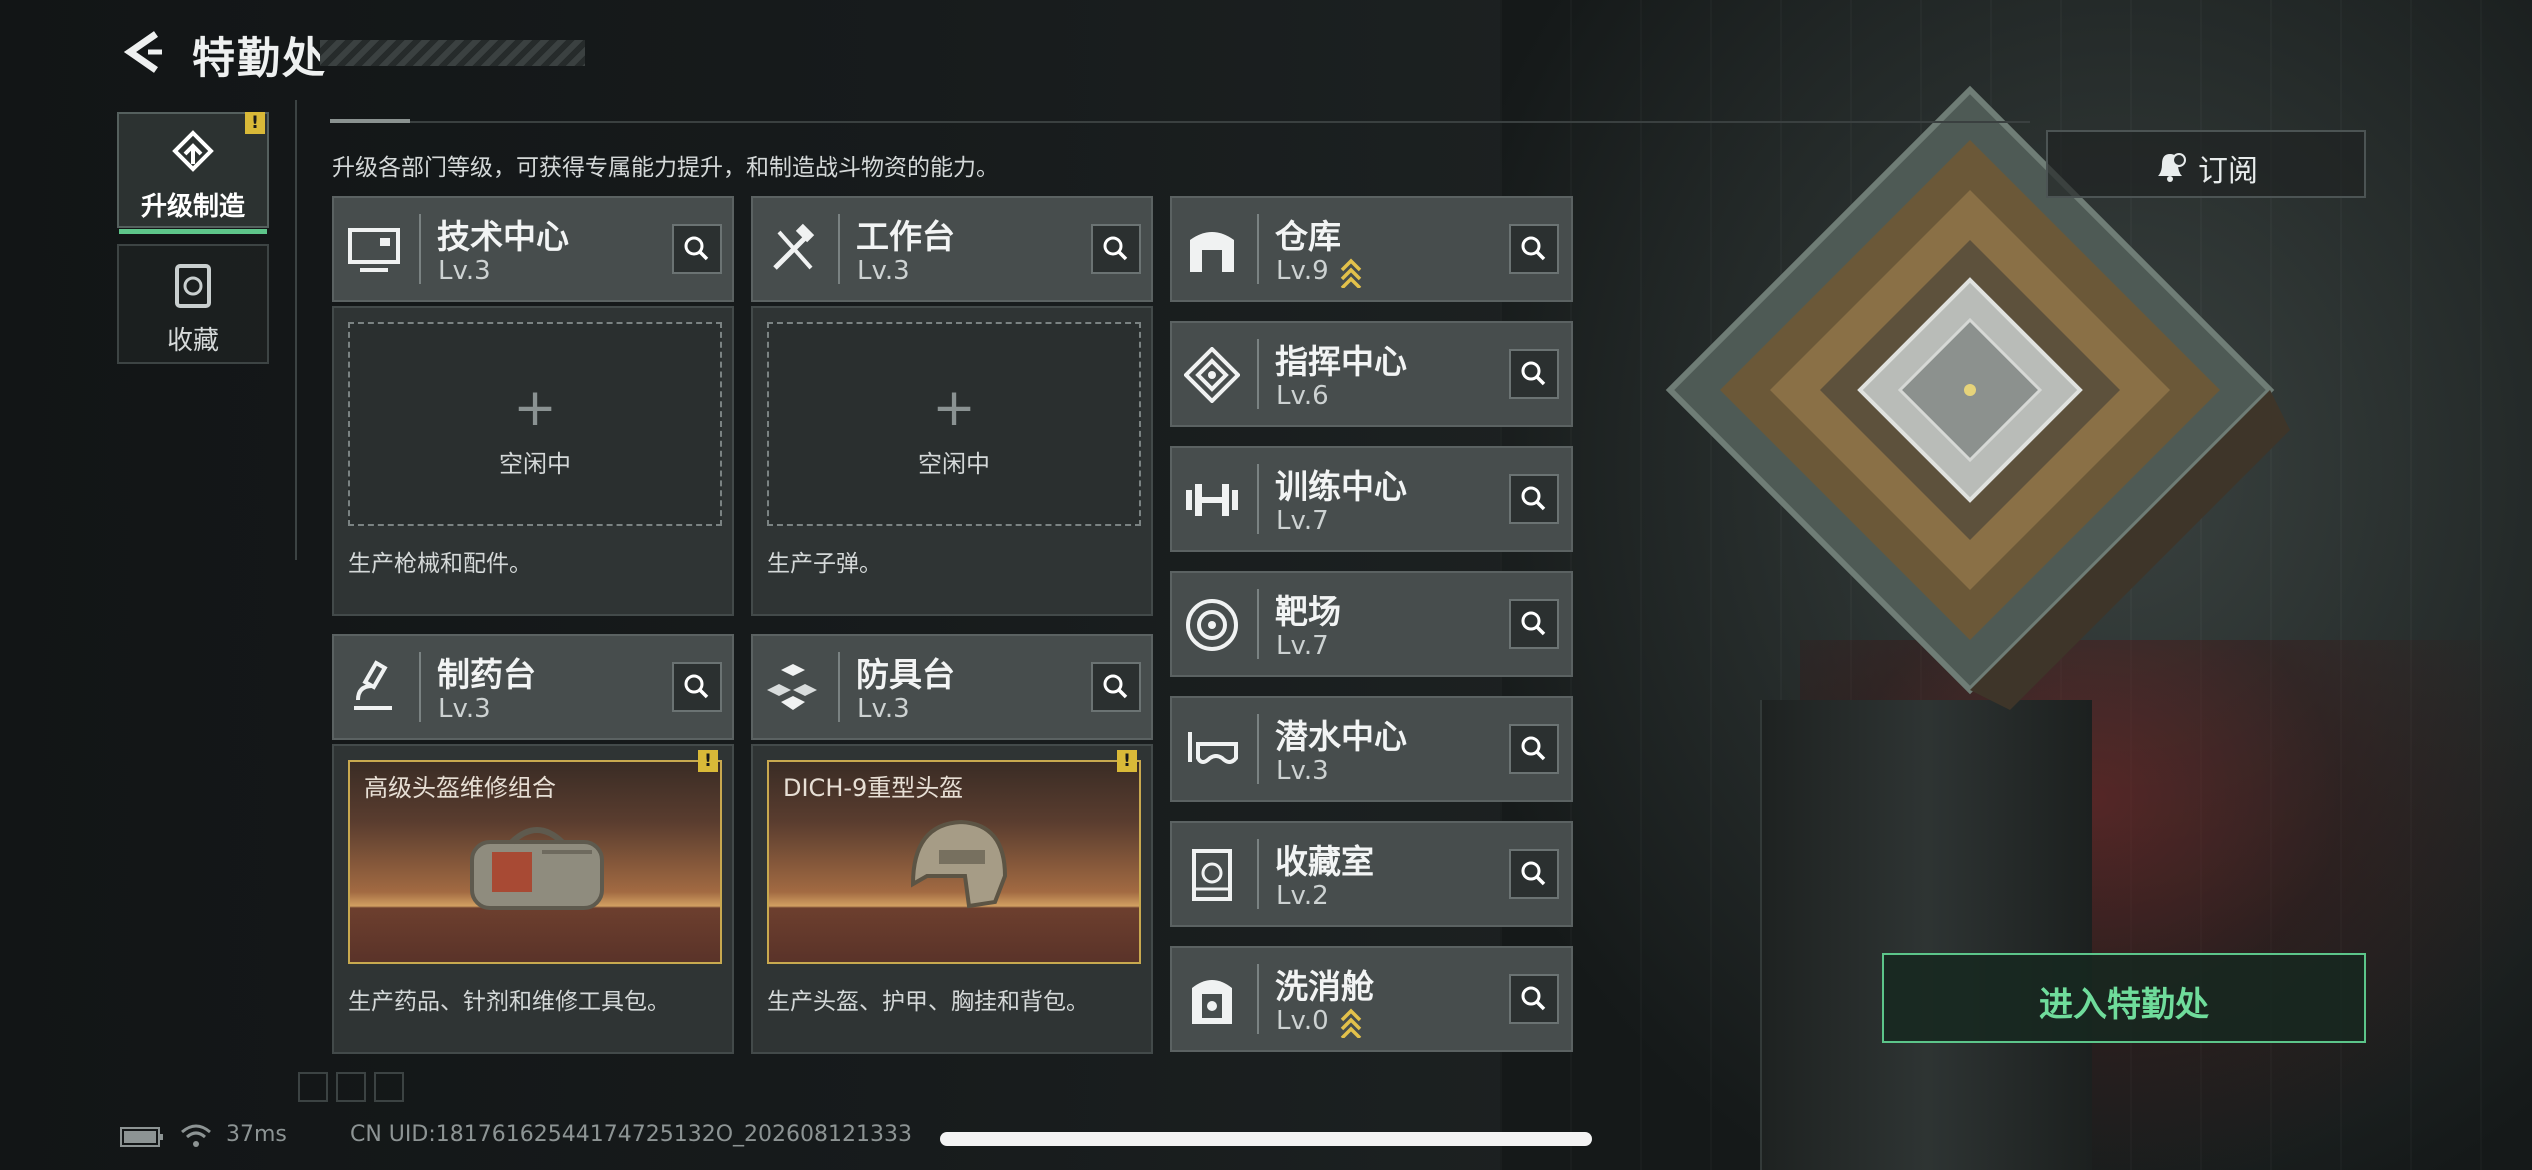 The width and height of the screenshot is (2532, 1170). I want to click on decorative-boxes, so click(355, 1089).